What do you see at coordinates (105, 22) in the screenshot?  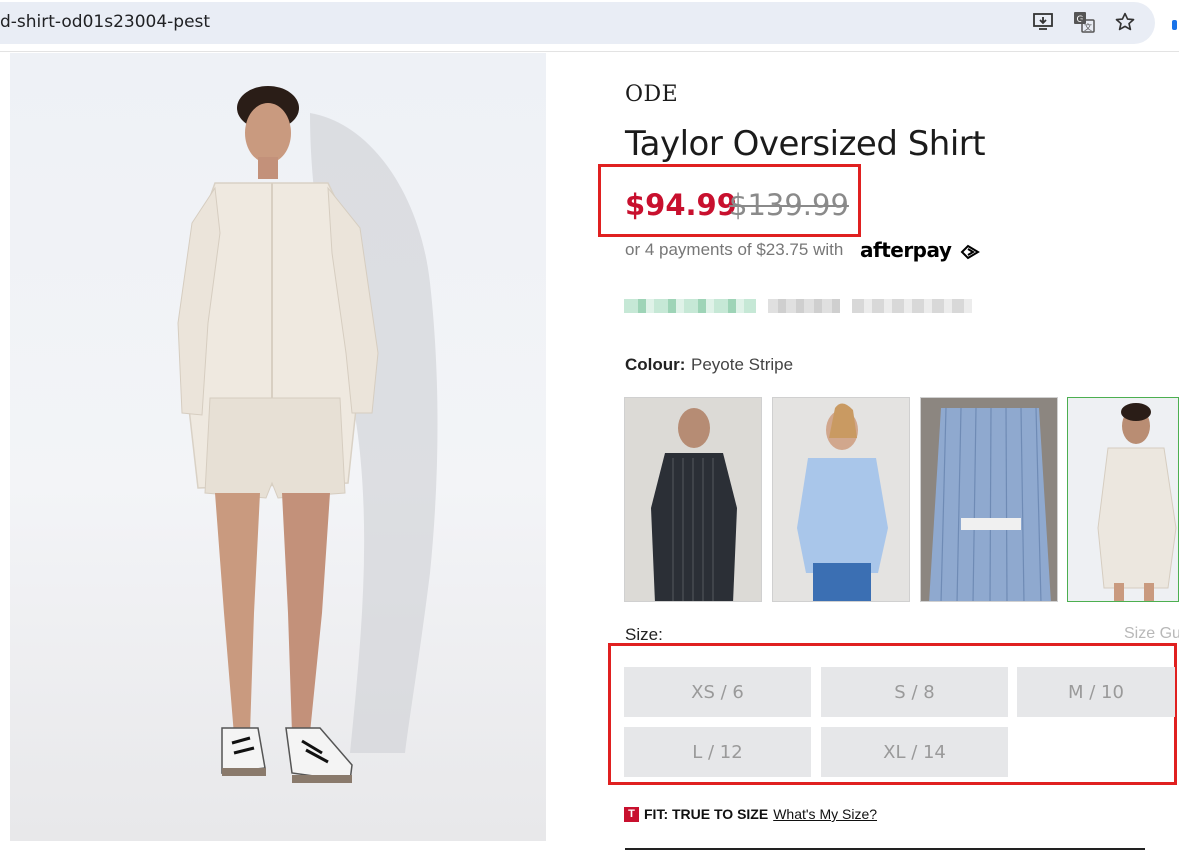 I see `url-text: d-shirt-od01s23004-pest` at bounding box center [105, 22].